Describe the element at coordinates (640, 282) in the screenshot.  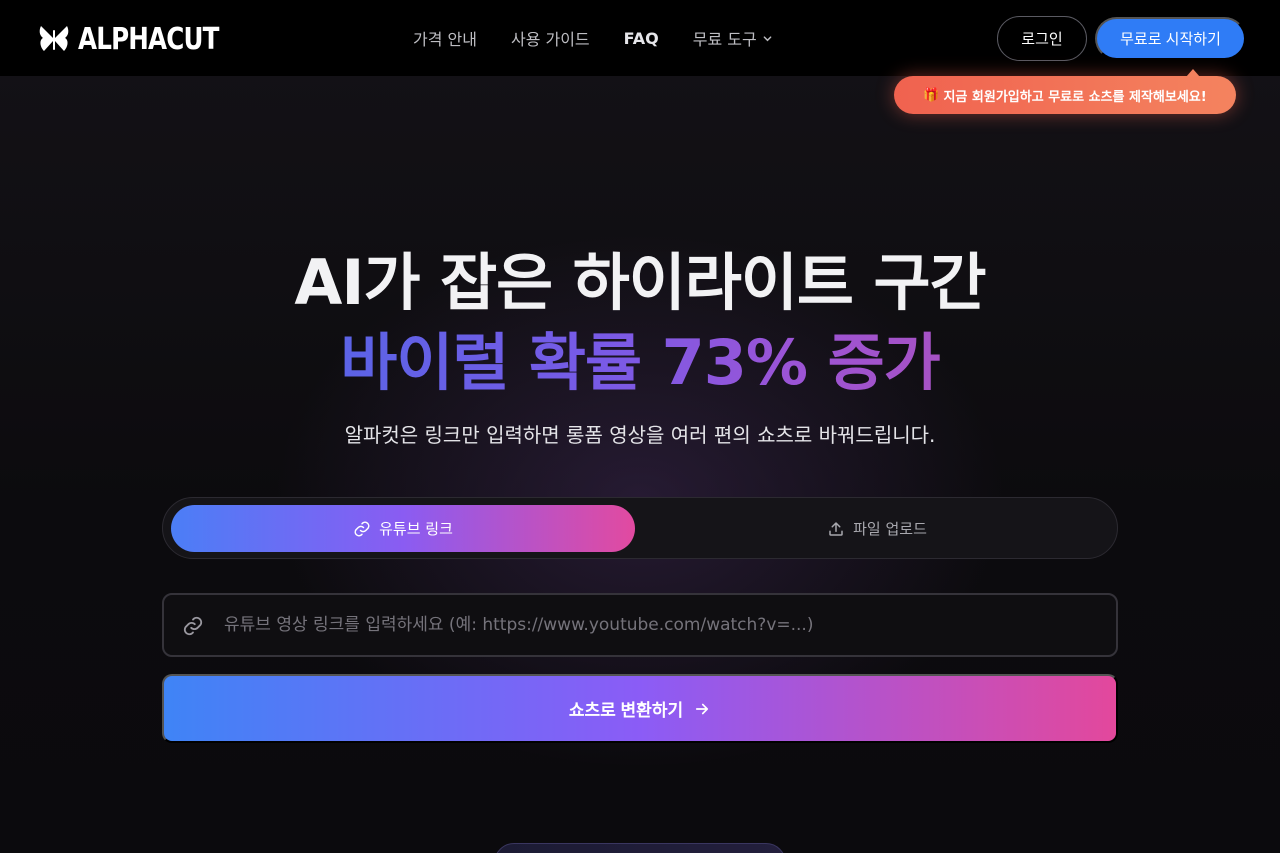
I see `hero-title-line1: AI가 잡은 하이라이트 구간` at that location.